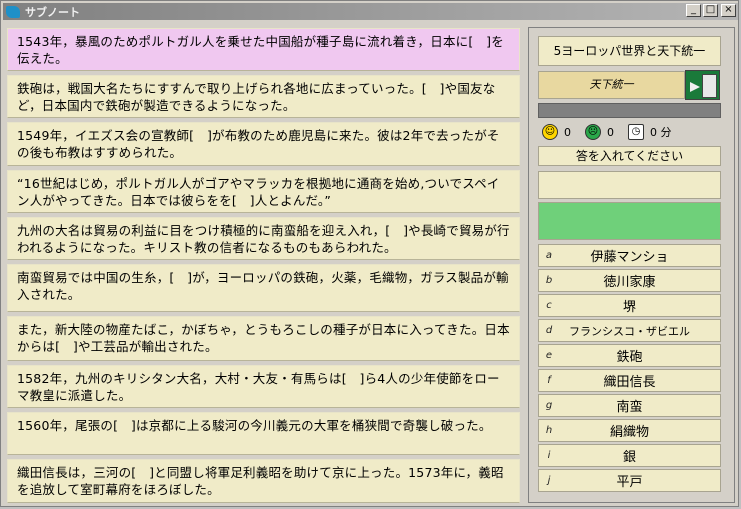 The image size is (741, 509). What do you see at coordinates (549, 380) in the screenshot?
I see `choice-key: f` at bounding box center [549, 380].